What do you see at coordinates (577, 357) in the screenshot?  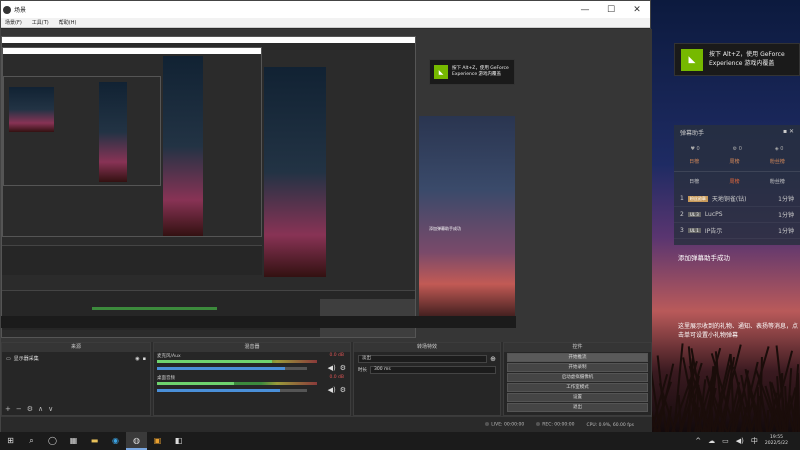 I see `start-streaming-button: 开始推流` at bounding box center [577, 357].